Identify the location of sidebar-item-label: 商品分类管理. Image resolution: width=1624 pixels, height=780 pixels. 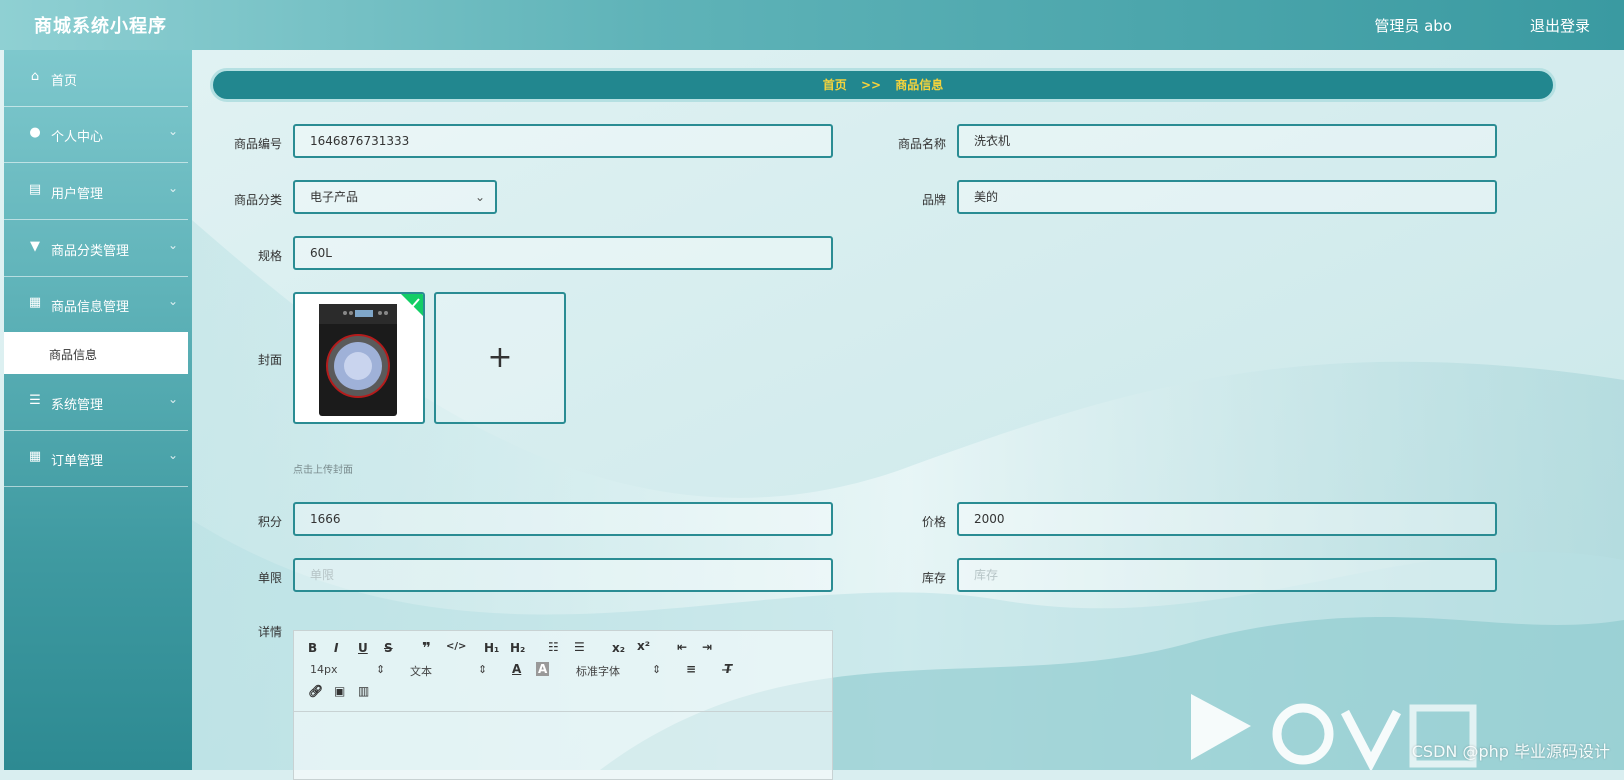
(90, 251).